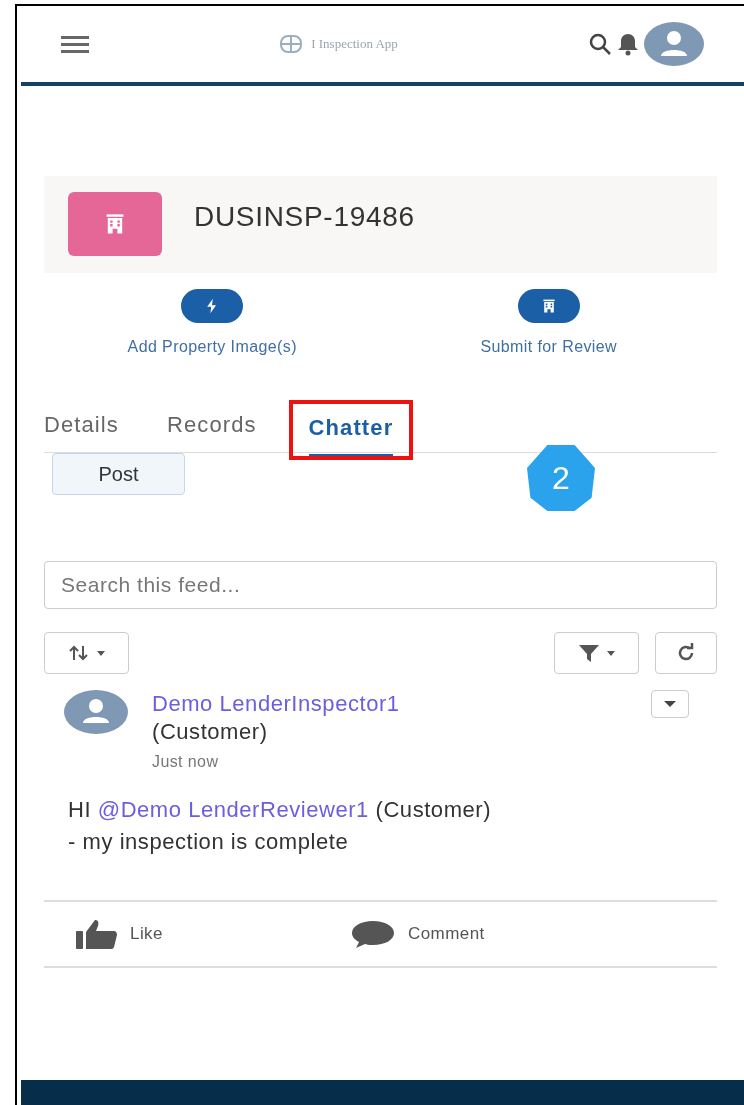  What do you see at coordinates (233, 809) in the screenshot?
I see `mention-link: @Demo LenderReviewer1` at bounding box center [233, 809].